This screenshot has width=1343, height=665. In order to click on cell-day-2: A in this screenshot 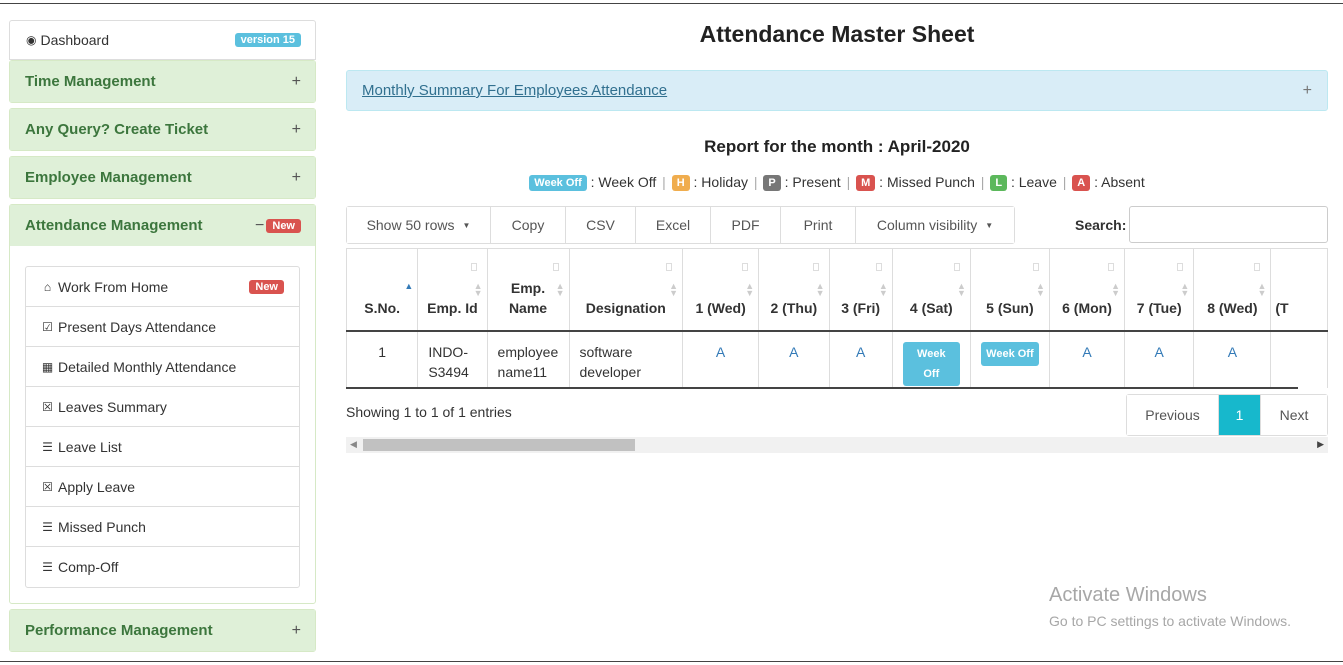, I will do `click(794, 359)`.